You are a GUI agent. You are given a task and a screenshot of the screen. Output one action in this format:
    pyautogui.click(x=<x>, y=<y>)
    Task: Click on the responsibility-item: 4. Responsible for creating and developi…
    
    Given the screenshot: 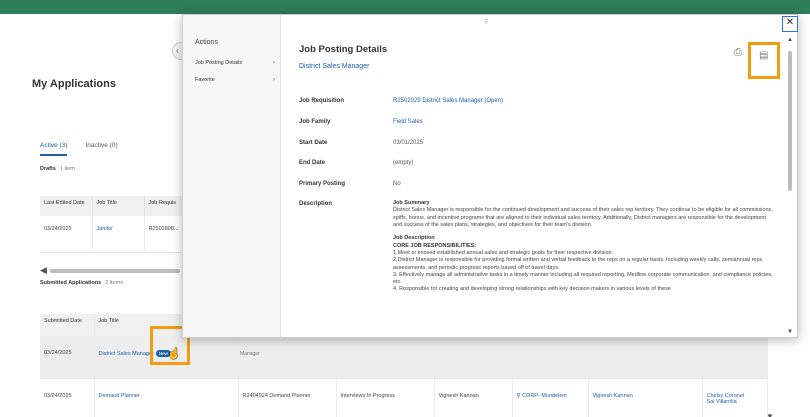 What is the action you would take?
    pyautogui.click(x=532, y=289)
    